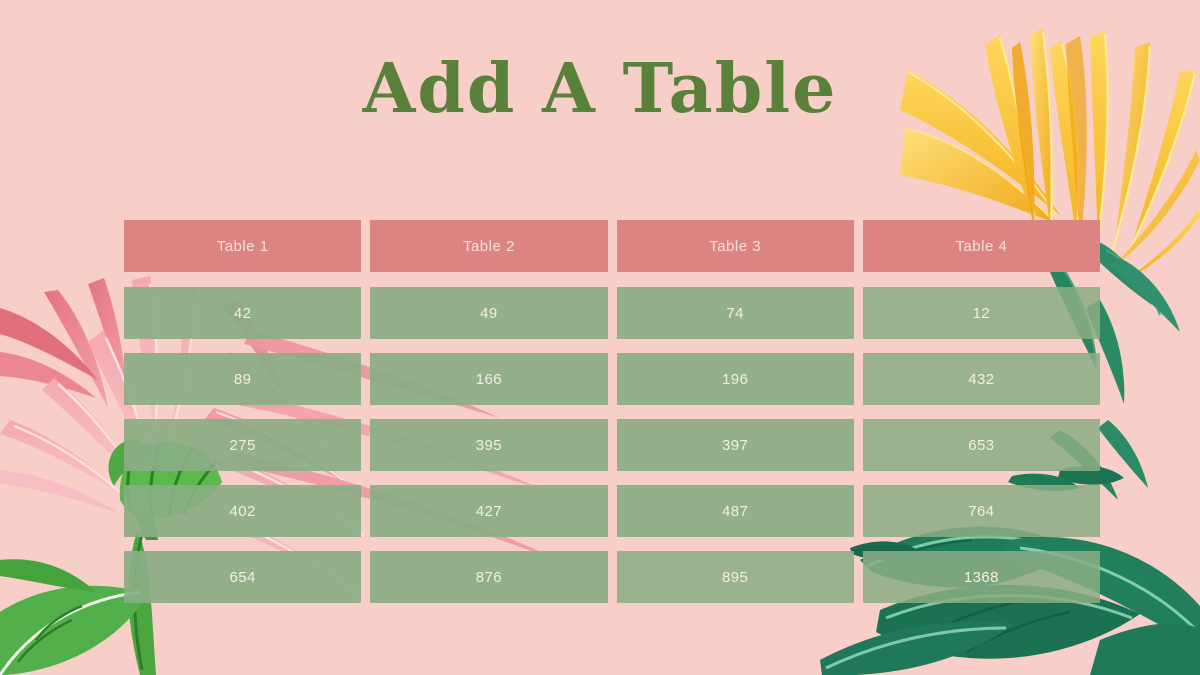 The height and width of the screenshot is (675, 1200). Describe the element at coordinates (489, 445) in the screenshot. I see `table-cell-r3c2: 395` at that location.